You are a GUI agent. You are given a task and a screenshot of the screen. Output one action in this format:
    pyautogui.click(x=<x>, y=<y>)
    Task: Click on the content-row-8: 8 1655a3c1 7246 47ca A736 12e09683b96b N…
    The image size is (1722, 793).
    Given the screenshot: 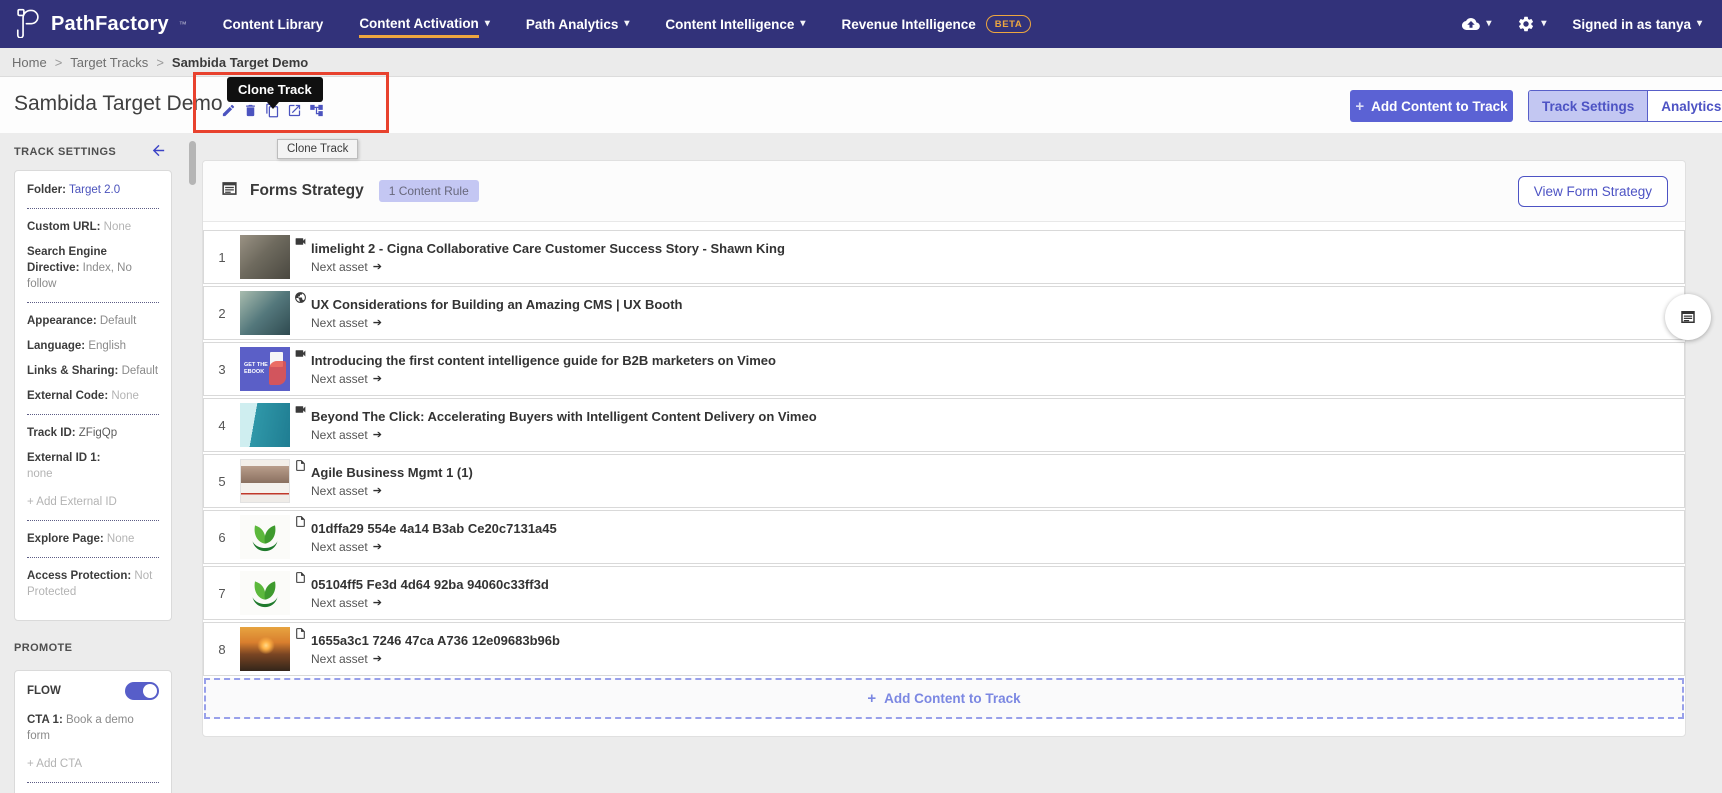 What is the action you would take?
    pyautogui.click(x=944, y=649)
    